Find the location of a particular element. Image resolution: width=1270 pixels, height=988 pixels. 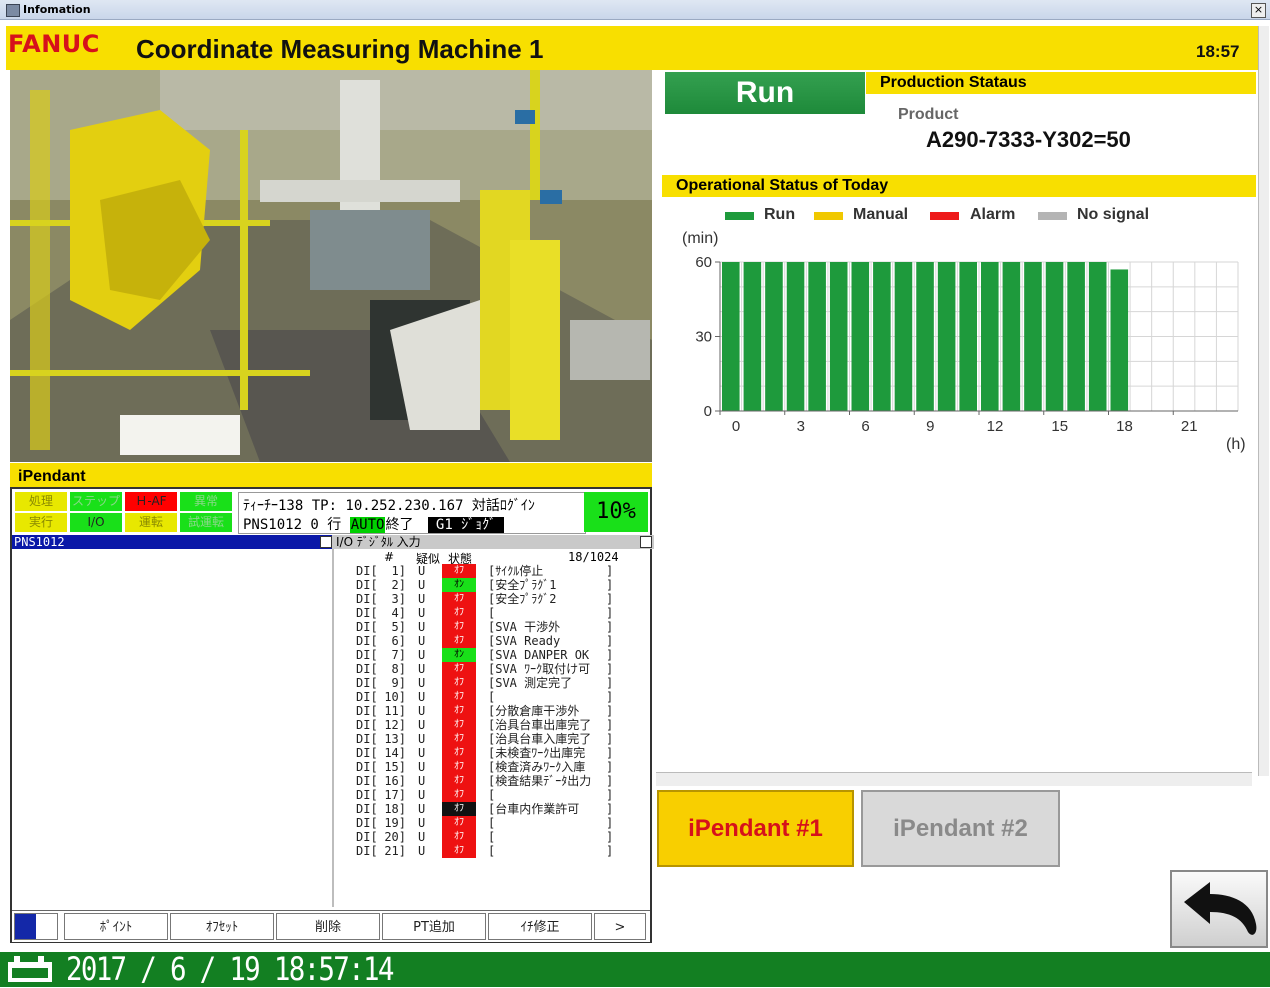

function-key-next: > is located at coordinates (620, 926).